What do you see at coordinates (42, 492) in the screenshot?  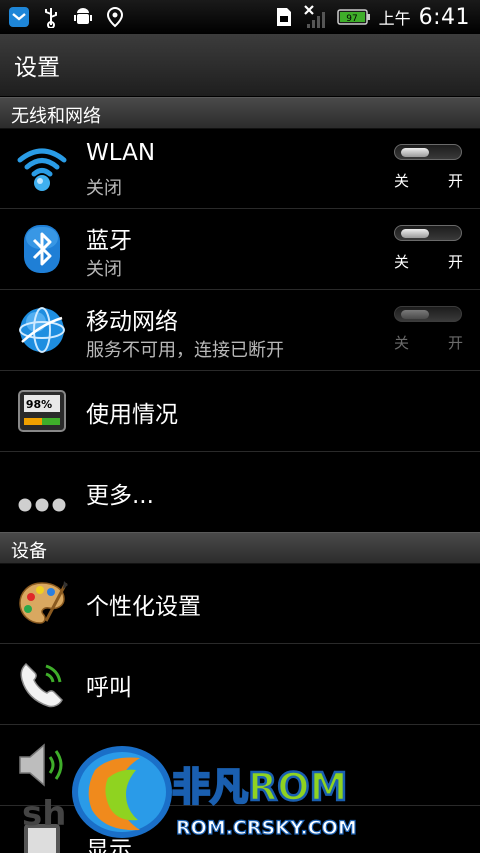 I see `more-dots-icon` at bounding box center [42, 492].